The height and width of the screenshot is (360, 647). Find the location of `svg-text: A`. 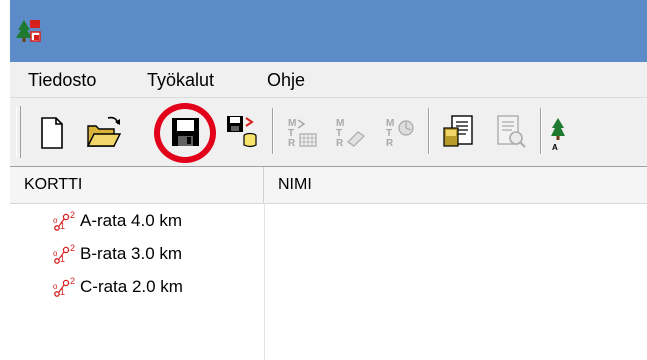

svg-text: A is located at coordinates (555, 147).